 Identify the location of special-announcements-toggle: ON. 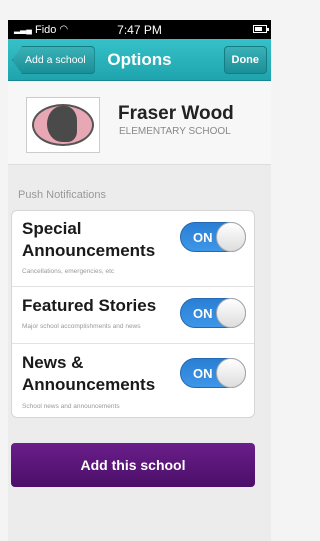
(213, 237).